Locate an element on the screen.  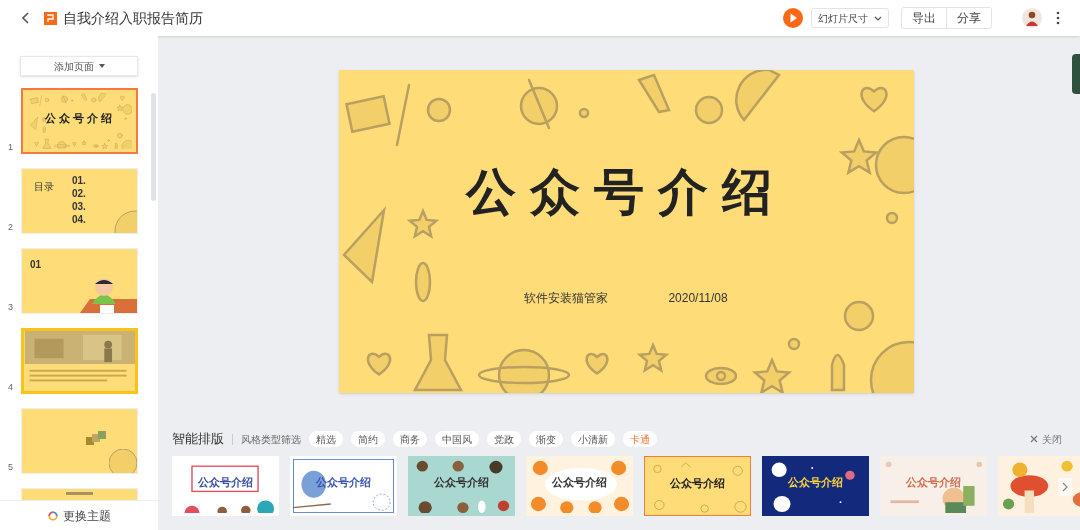
filter-chip: 小清新 is located at coordinates (593, 439).